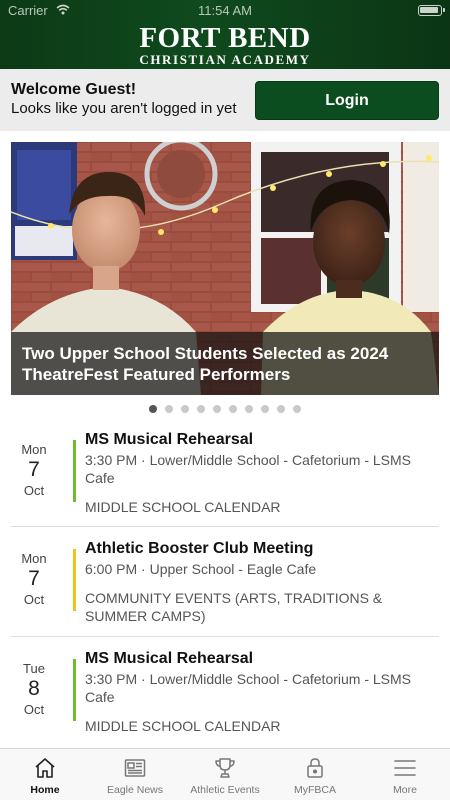  I want to click on logo-title: FORT BEND, so click(225, 38).